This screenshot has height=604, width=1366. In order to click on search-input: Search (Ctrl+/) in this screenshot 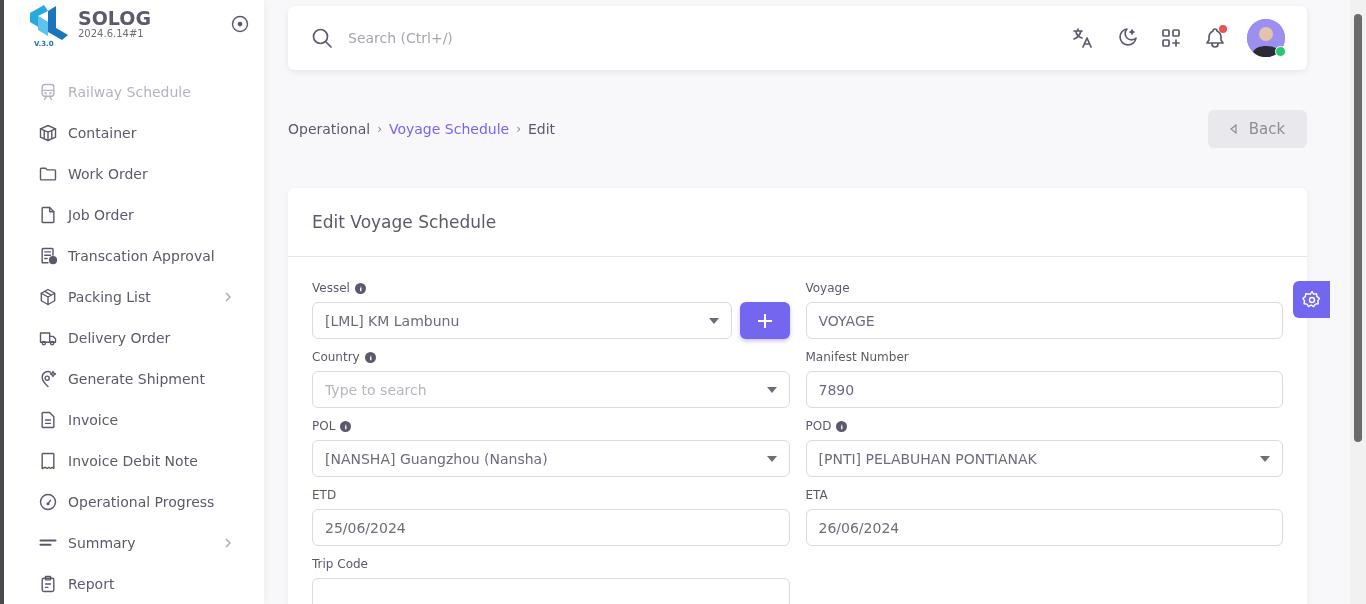, I will do `click(698, 38)`.